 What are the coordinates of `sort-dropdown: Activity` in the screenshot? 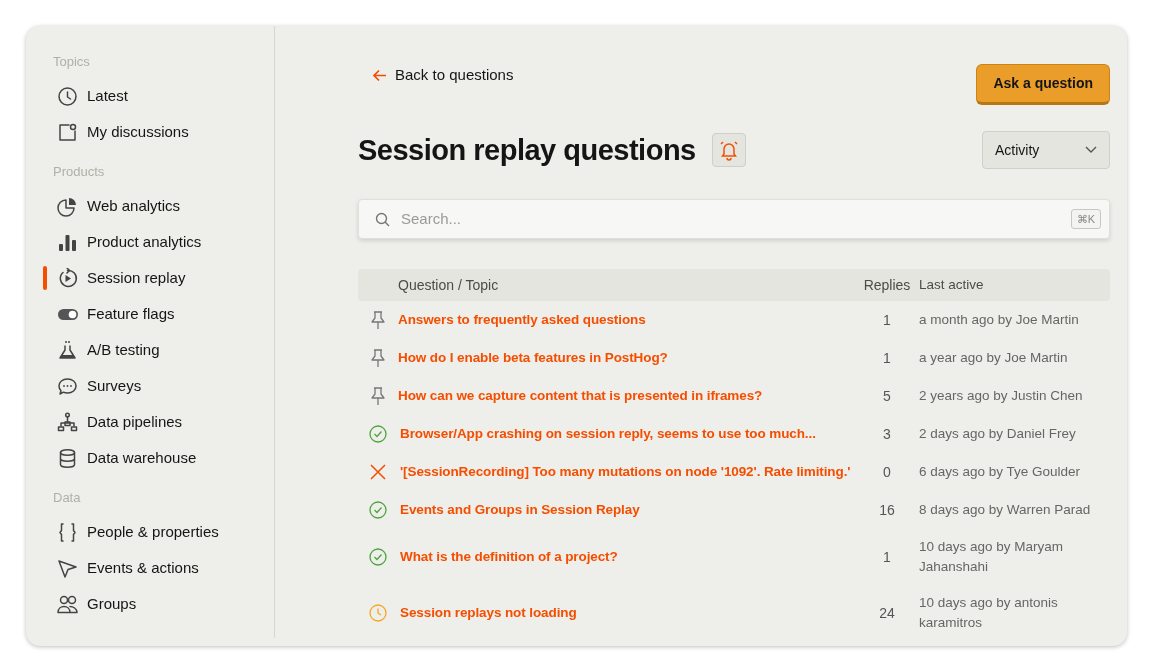 It's located at (1046, 150).